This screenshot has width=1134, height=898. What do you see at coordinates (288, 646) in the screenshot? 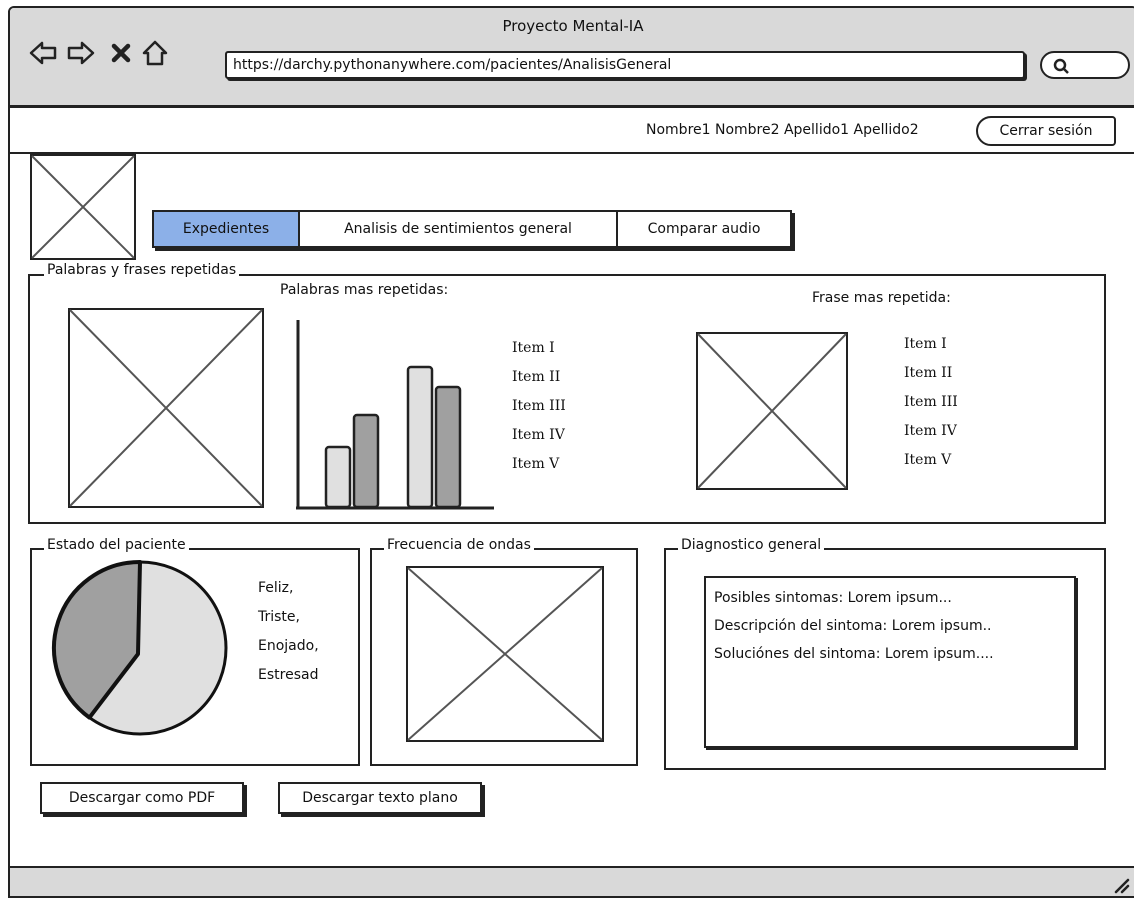
I see `list-item: Enojado,` at bounding box center [288, 646].